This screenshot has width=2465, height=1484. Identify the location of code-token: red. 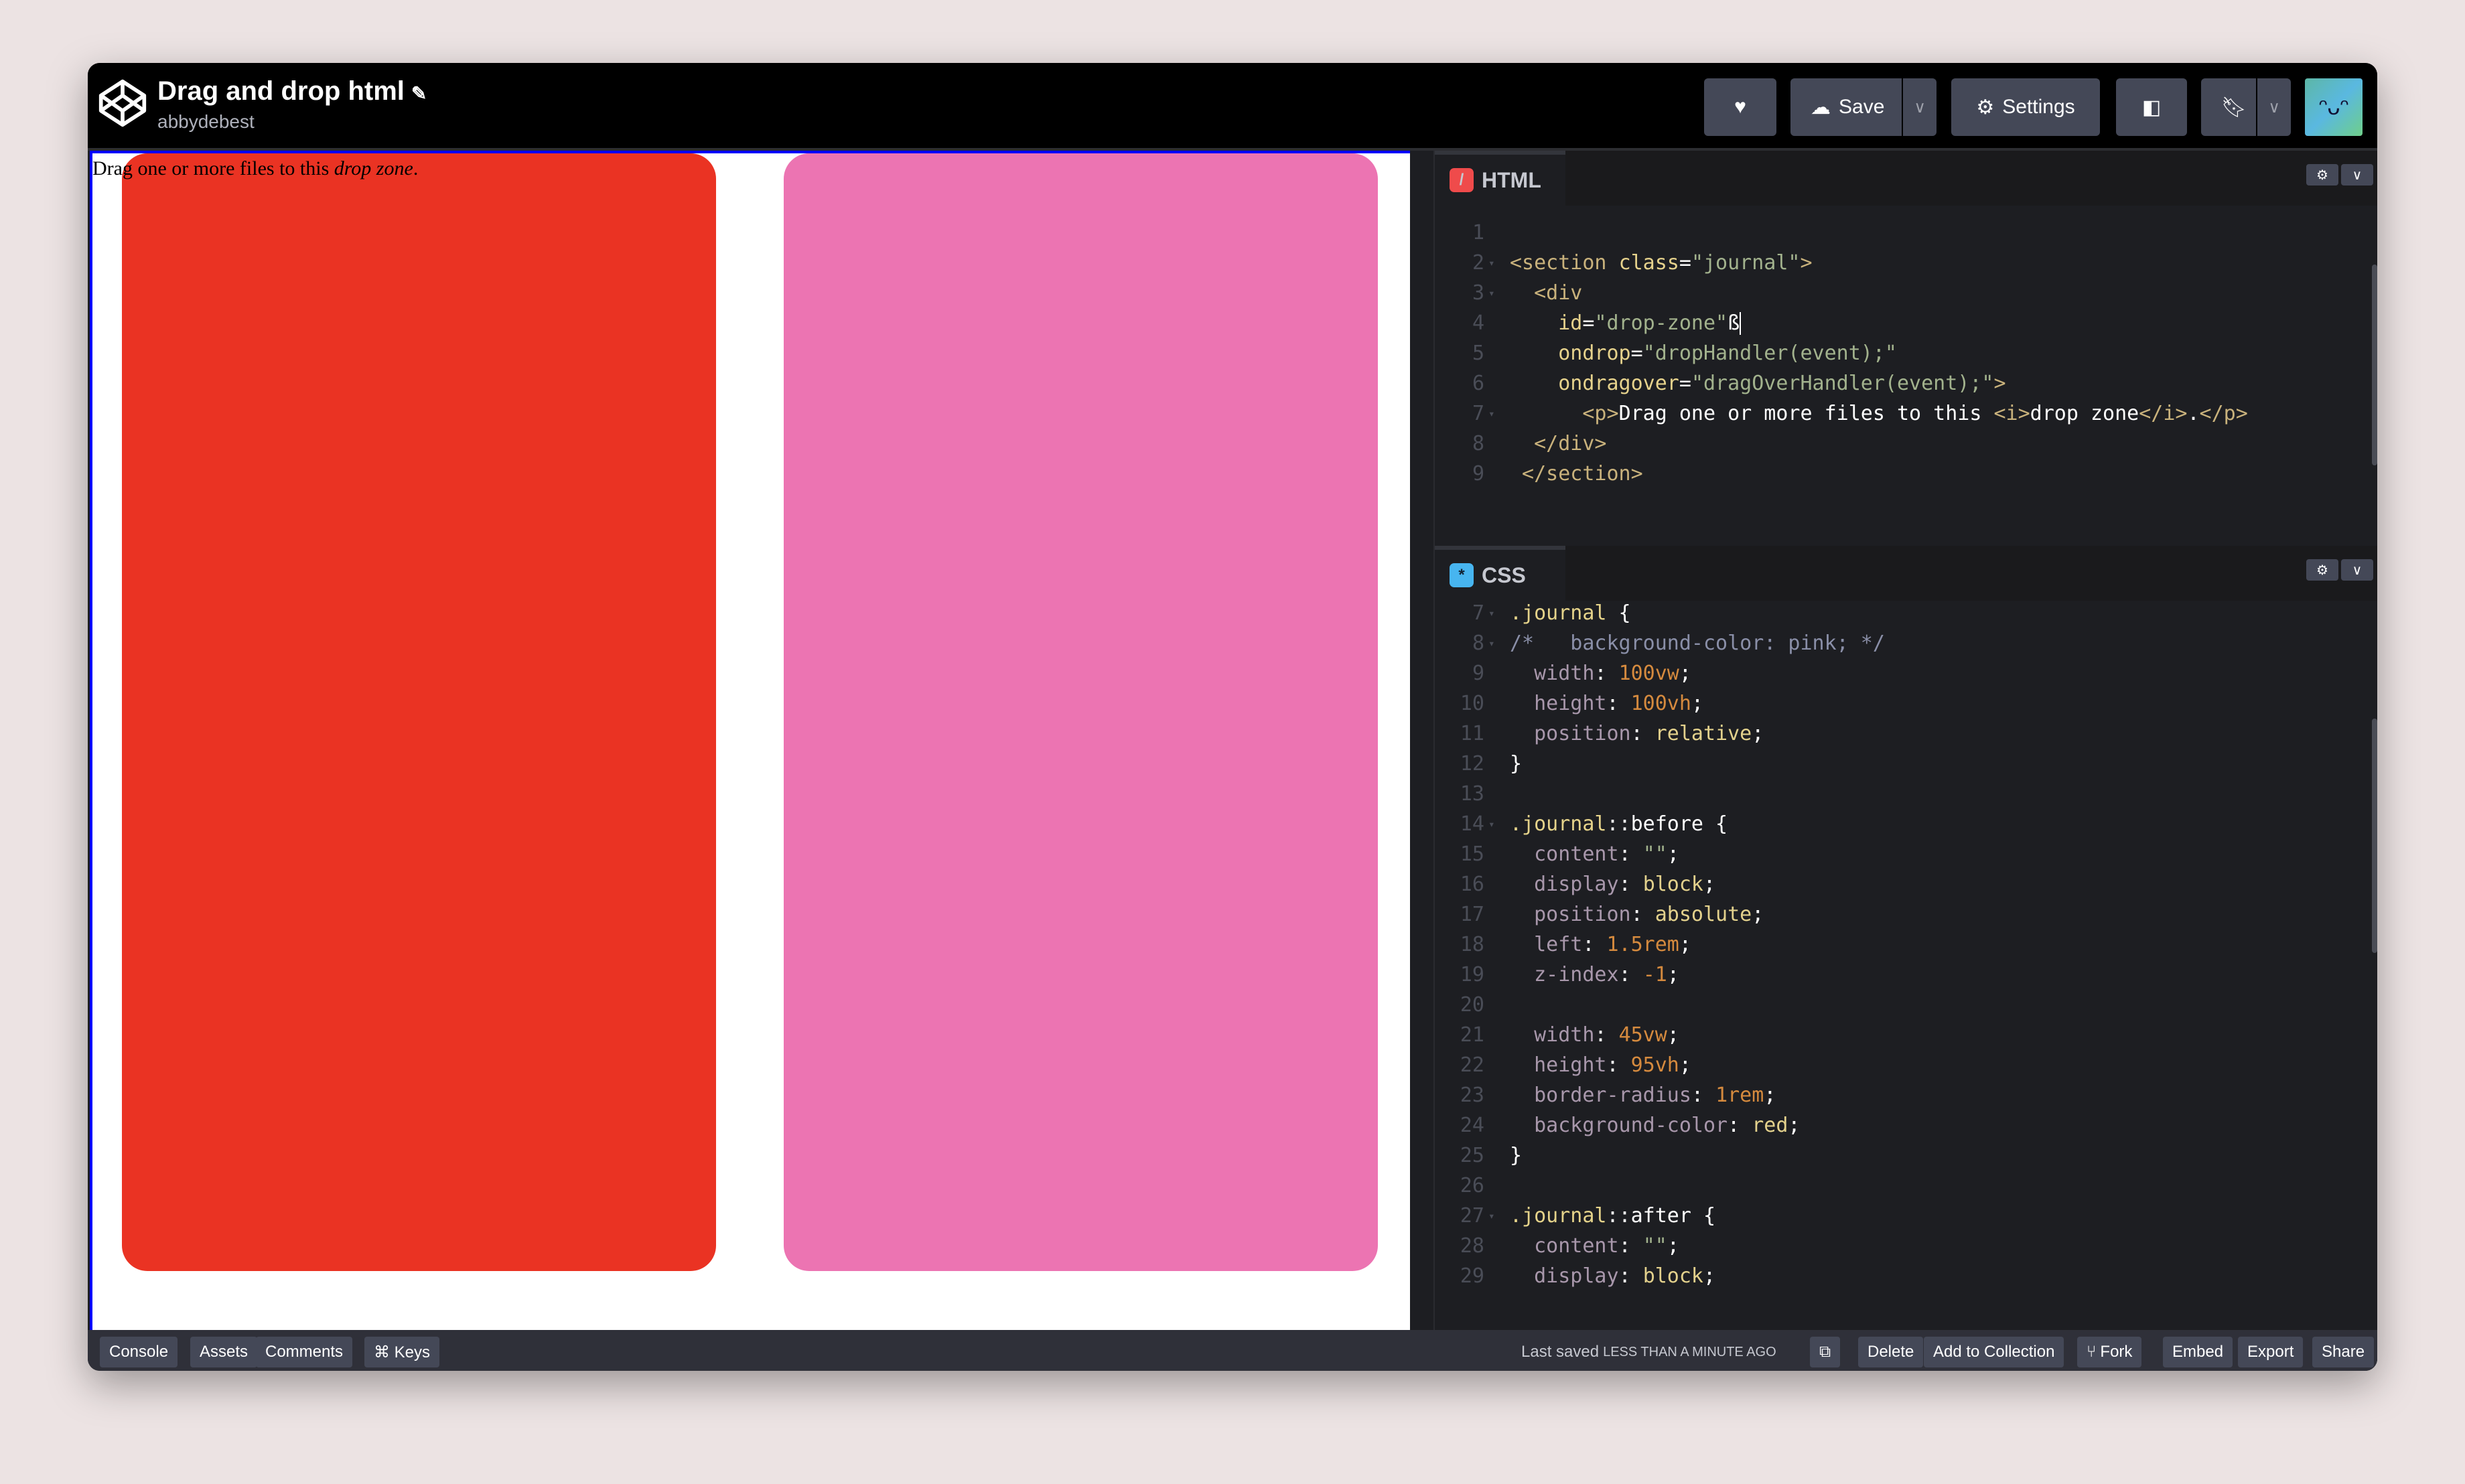
(1770, 1125).